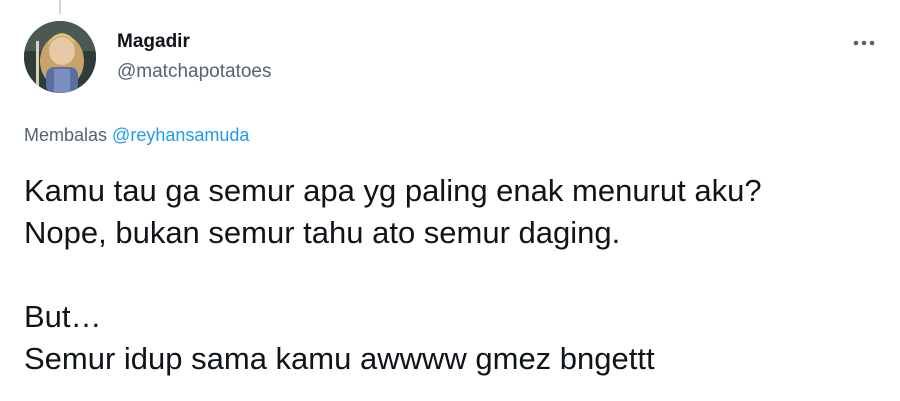 Image resolution: width=900 pixels, height=401 pixels. Describe the element at coordinates (153, 42) in the screenshot. I see `display-name: Magadir` at that location.